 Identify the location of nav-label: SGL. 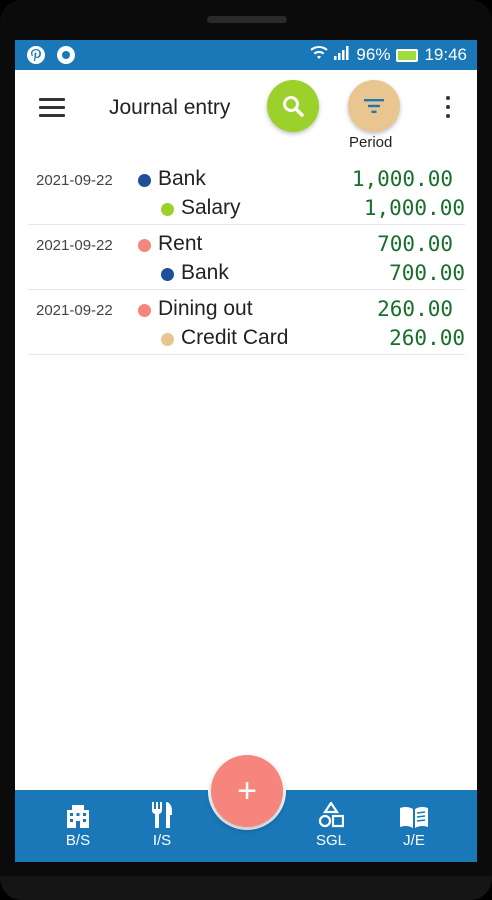
(330, 840).